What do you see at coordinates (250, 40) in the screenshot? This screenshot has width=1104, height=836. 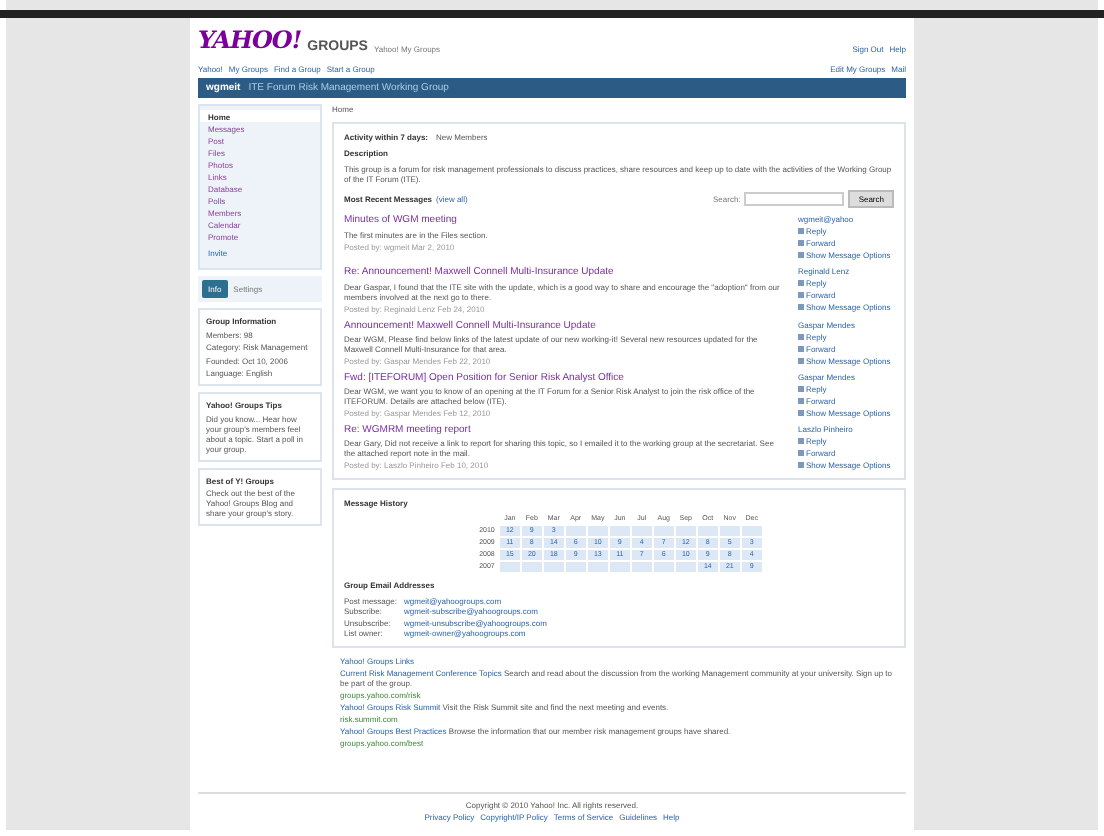 I see `yahoo-logo: YAHOO!` at bounding box center [250, 40].